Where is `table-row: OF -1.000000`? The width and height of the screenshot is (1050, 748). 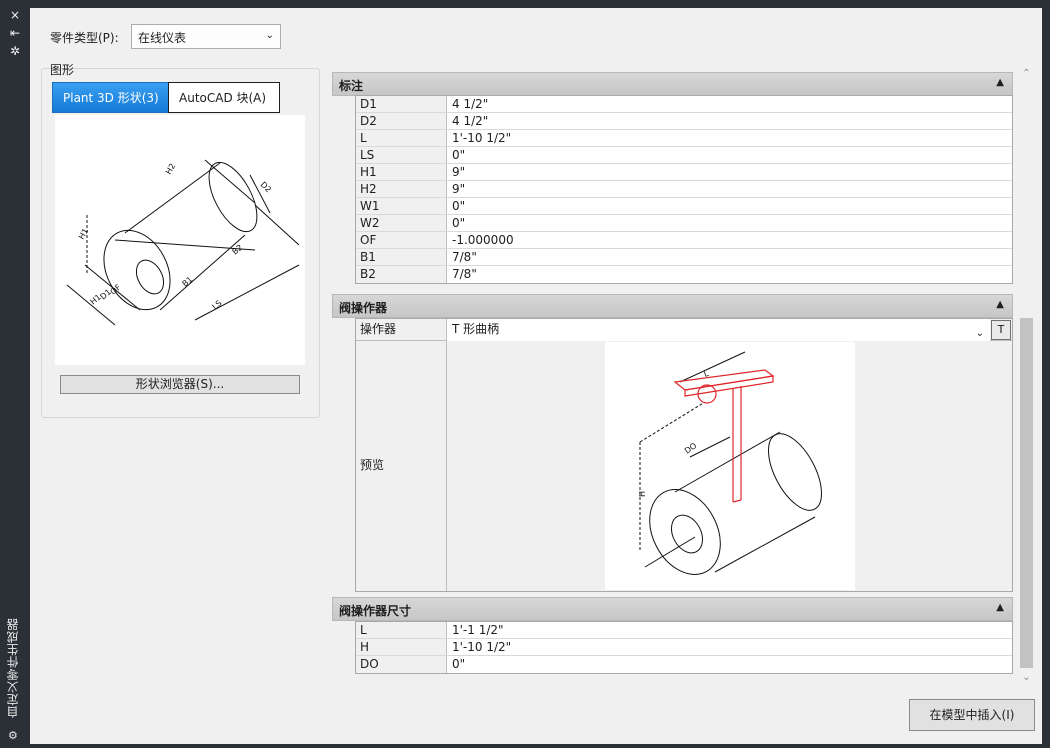
table-row: OF -1.000000 is located at coordinates (684, 240).